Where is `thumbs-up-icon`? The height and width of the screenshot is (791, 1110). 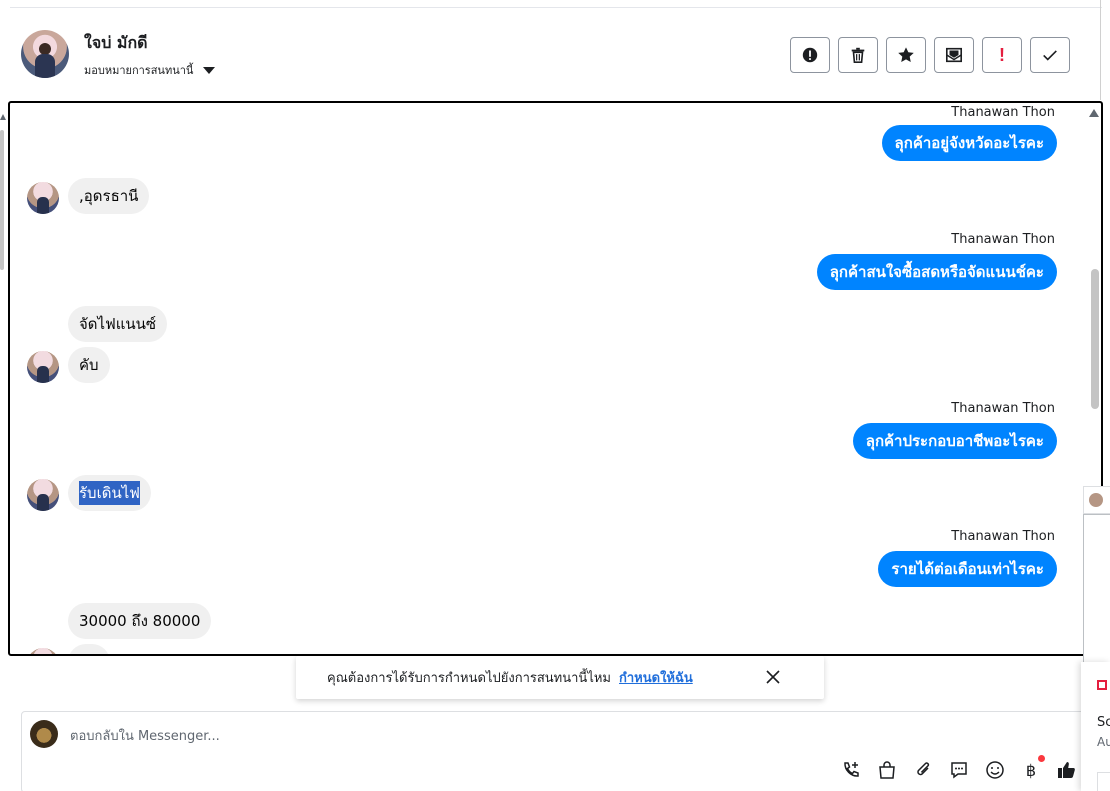 thumbs-up-icon is located at coordinates (1066, 770).